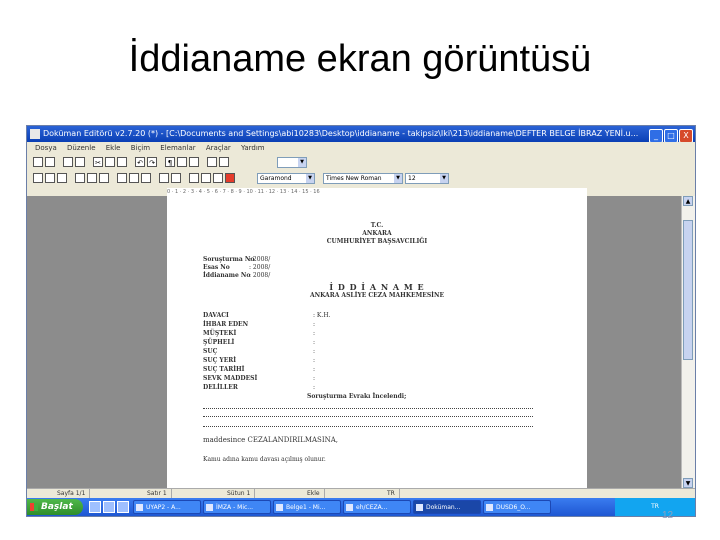 The height and width of the screenshot is (540, 720). Describe the element at coordinates (219, 342) in the screenshot. I see `field-label: ŞÜPHELİ` at that location.